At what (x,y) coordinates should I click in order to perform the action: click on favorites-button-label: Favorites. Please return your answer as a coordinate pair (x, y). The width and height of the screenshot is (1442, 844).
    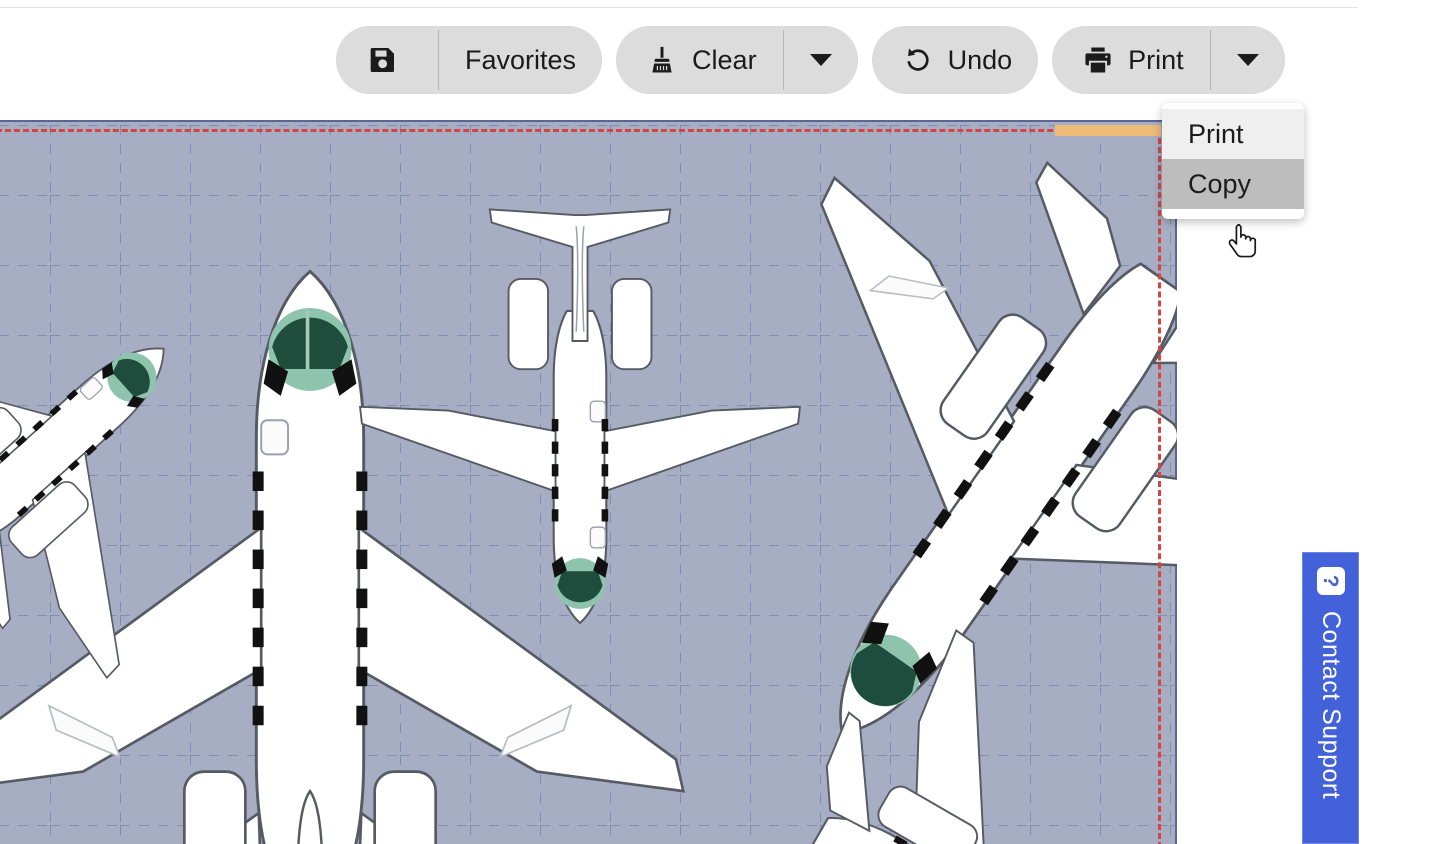
    Looking at the image, I should click on (521, 59).